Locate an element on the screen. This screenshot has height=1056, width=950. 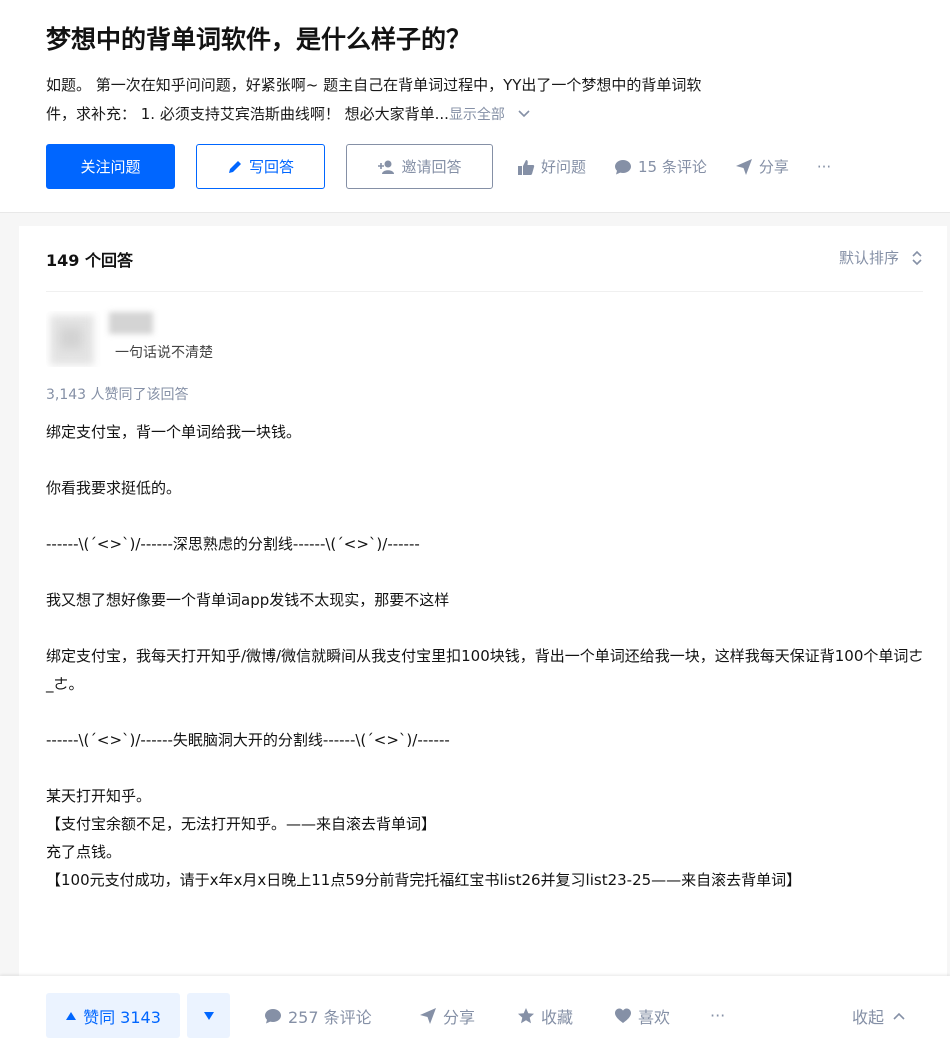
question-actions: 关注问题 写回答 邀请回答 好问题 15 条评论 分享 ··· is located at coordinates (438, 166).